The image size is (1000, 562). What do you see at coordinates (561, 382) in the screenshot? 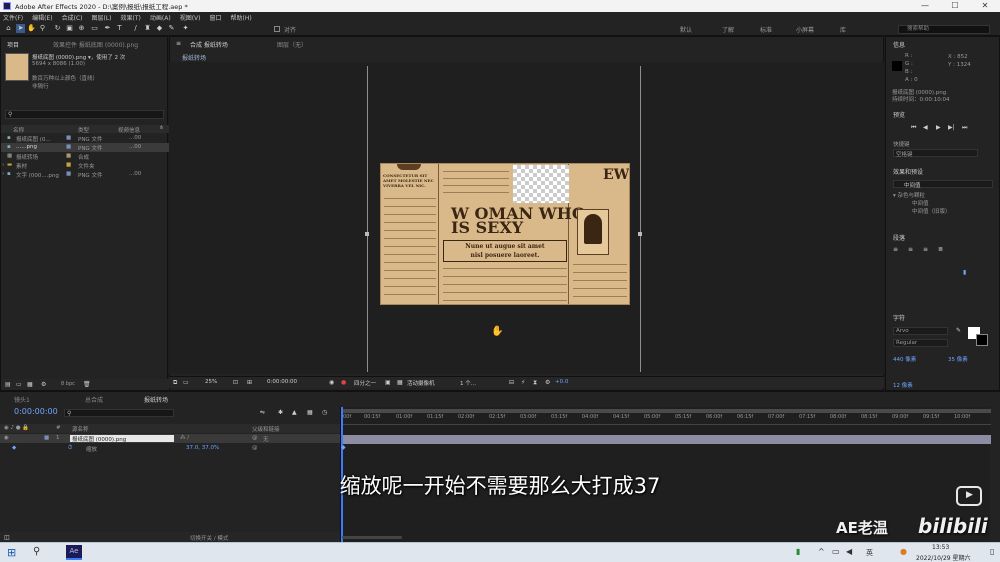
I see `exposure-value: +0.0` at bounding box center [561, 382].